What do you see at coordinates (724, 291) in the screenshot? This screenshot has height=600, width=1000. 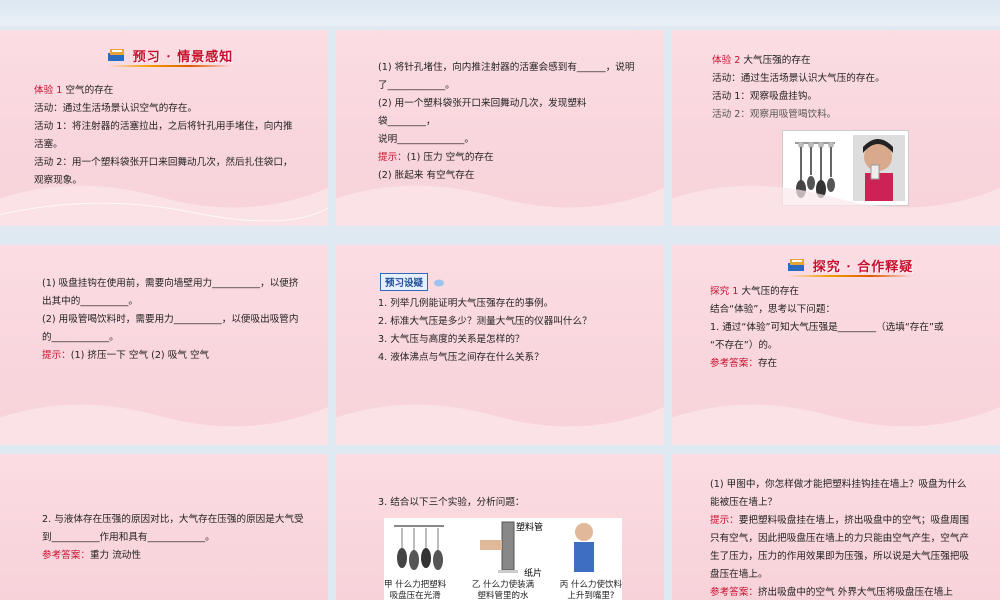 I see `explore-label: 探究 1` at bounding box center [724, 291].